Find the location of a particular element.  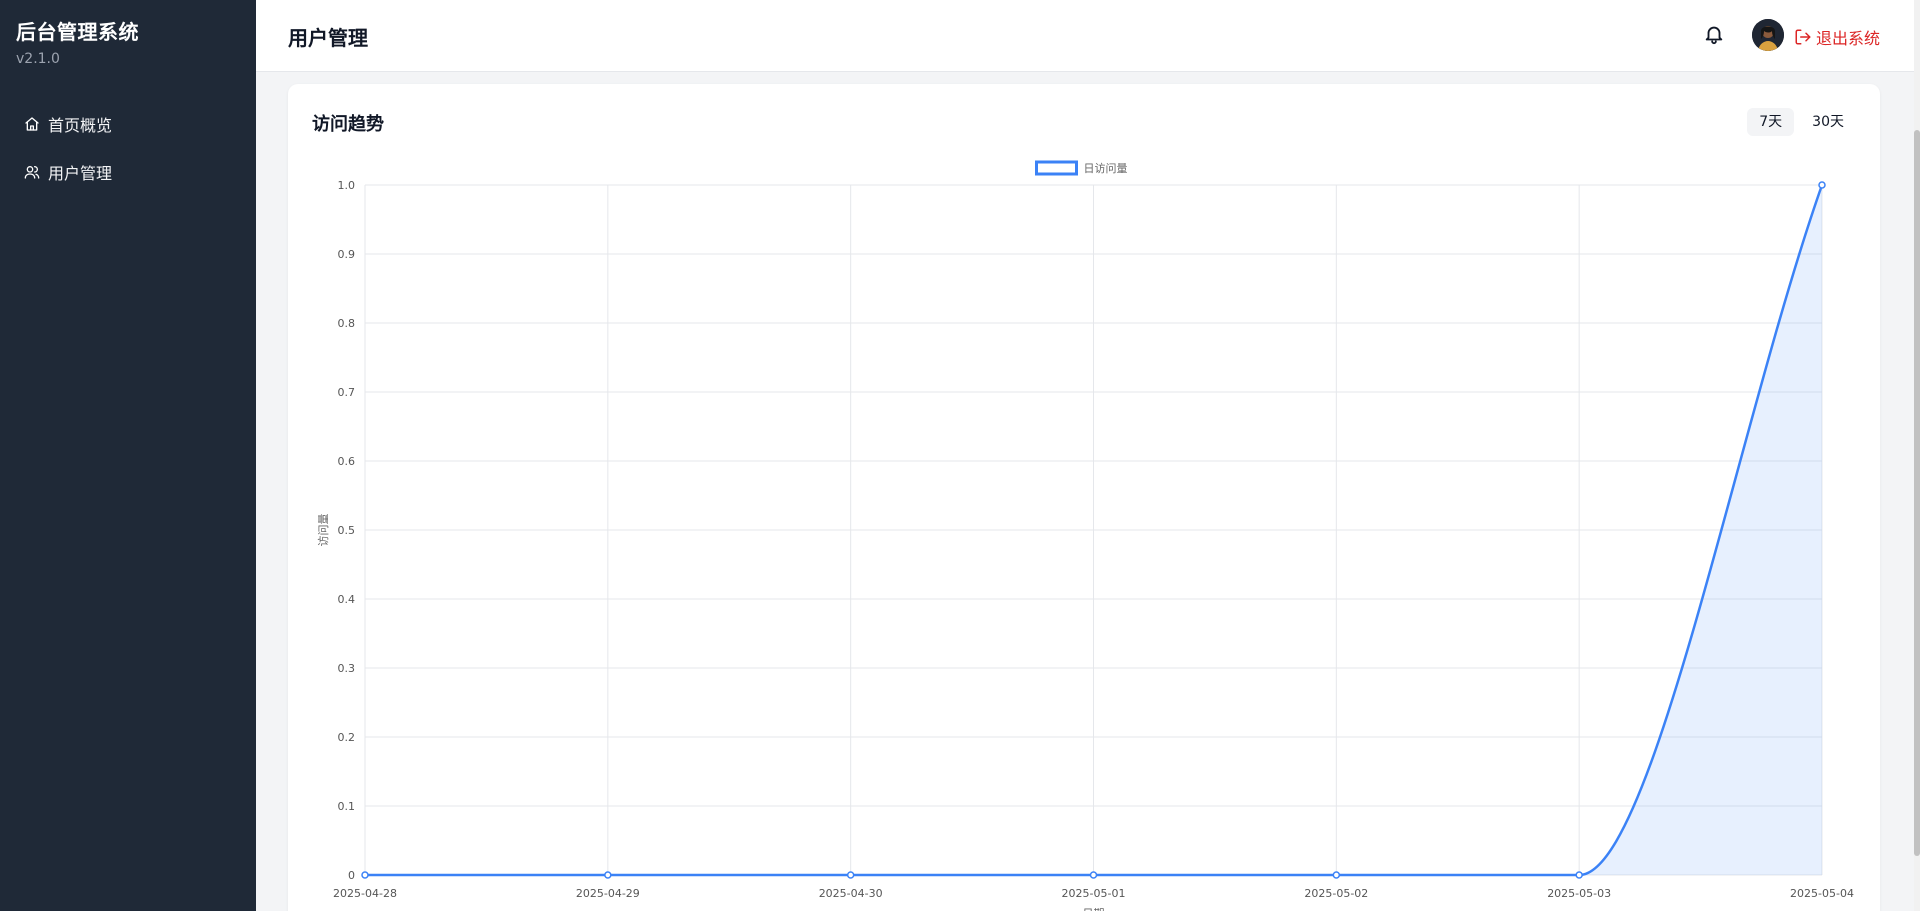

avatar is located at coordinates (1768, 35).